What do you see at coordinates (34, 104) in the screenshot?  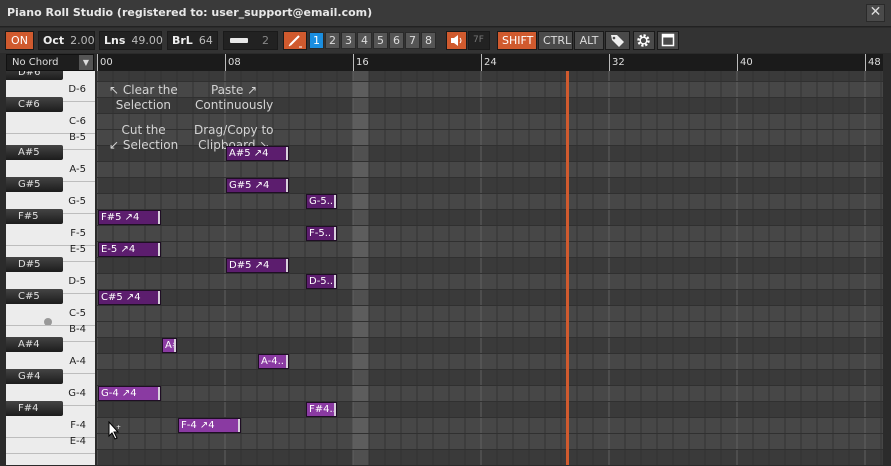 I see `black-key: C#6` at bounding box center [34, 104].